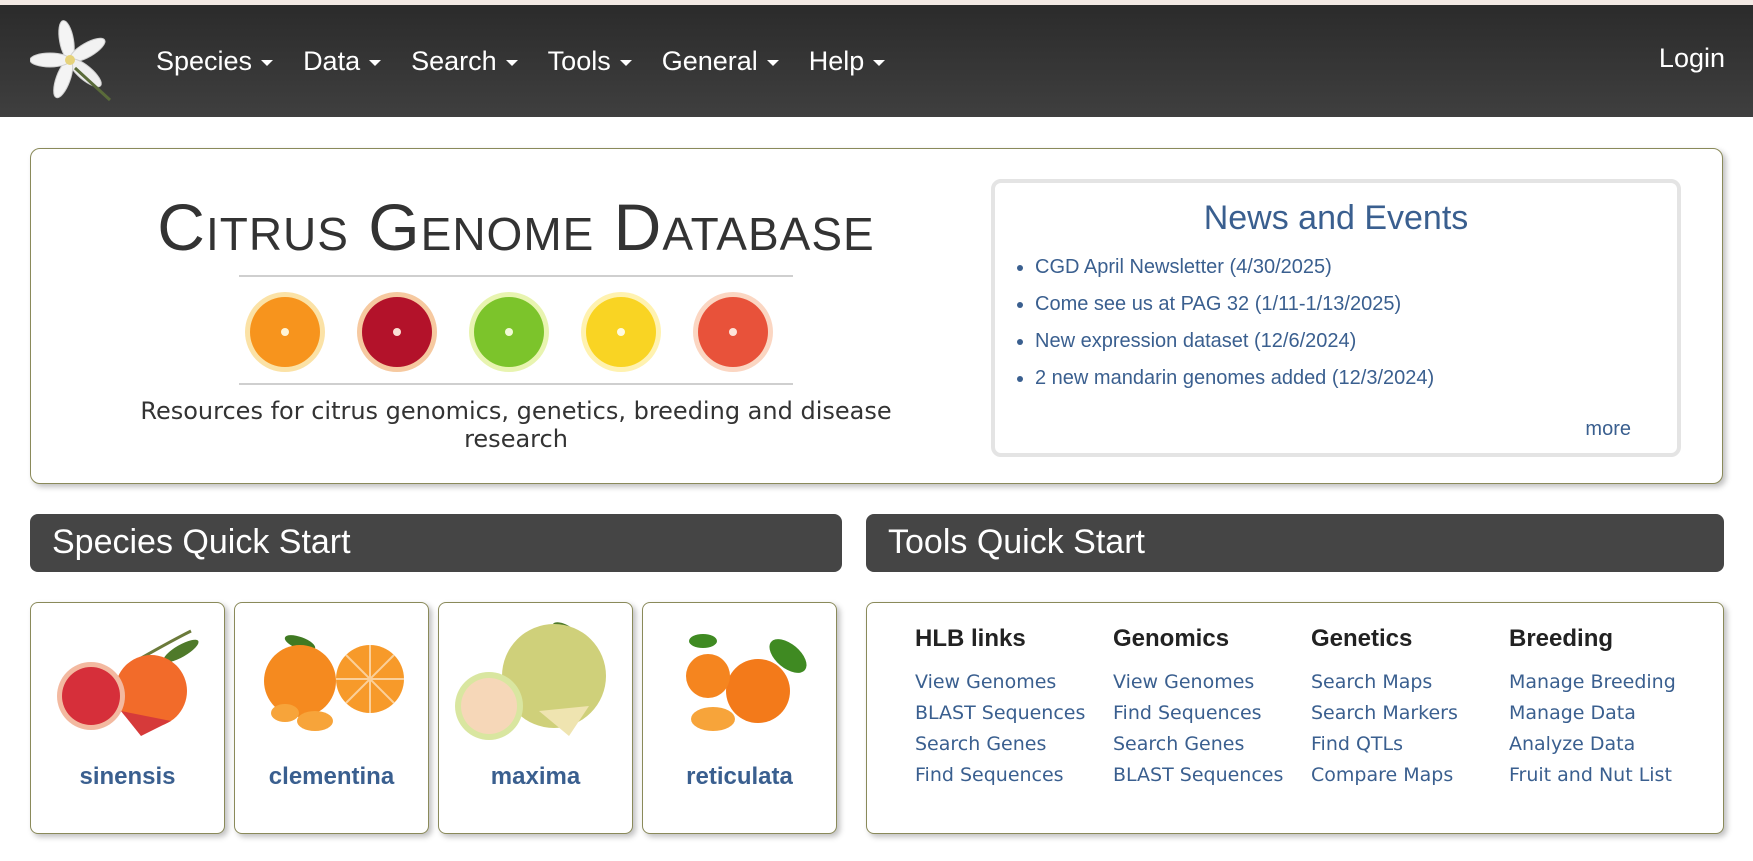  I want to click on species-label: maxima, so click(535, 777).